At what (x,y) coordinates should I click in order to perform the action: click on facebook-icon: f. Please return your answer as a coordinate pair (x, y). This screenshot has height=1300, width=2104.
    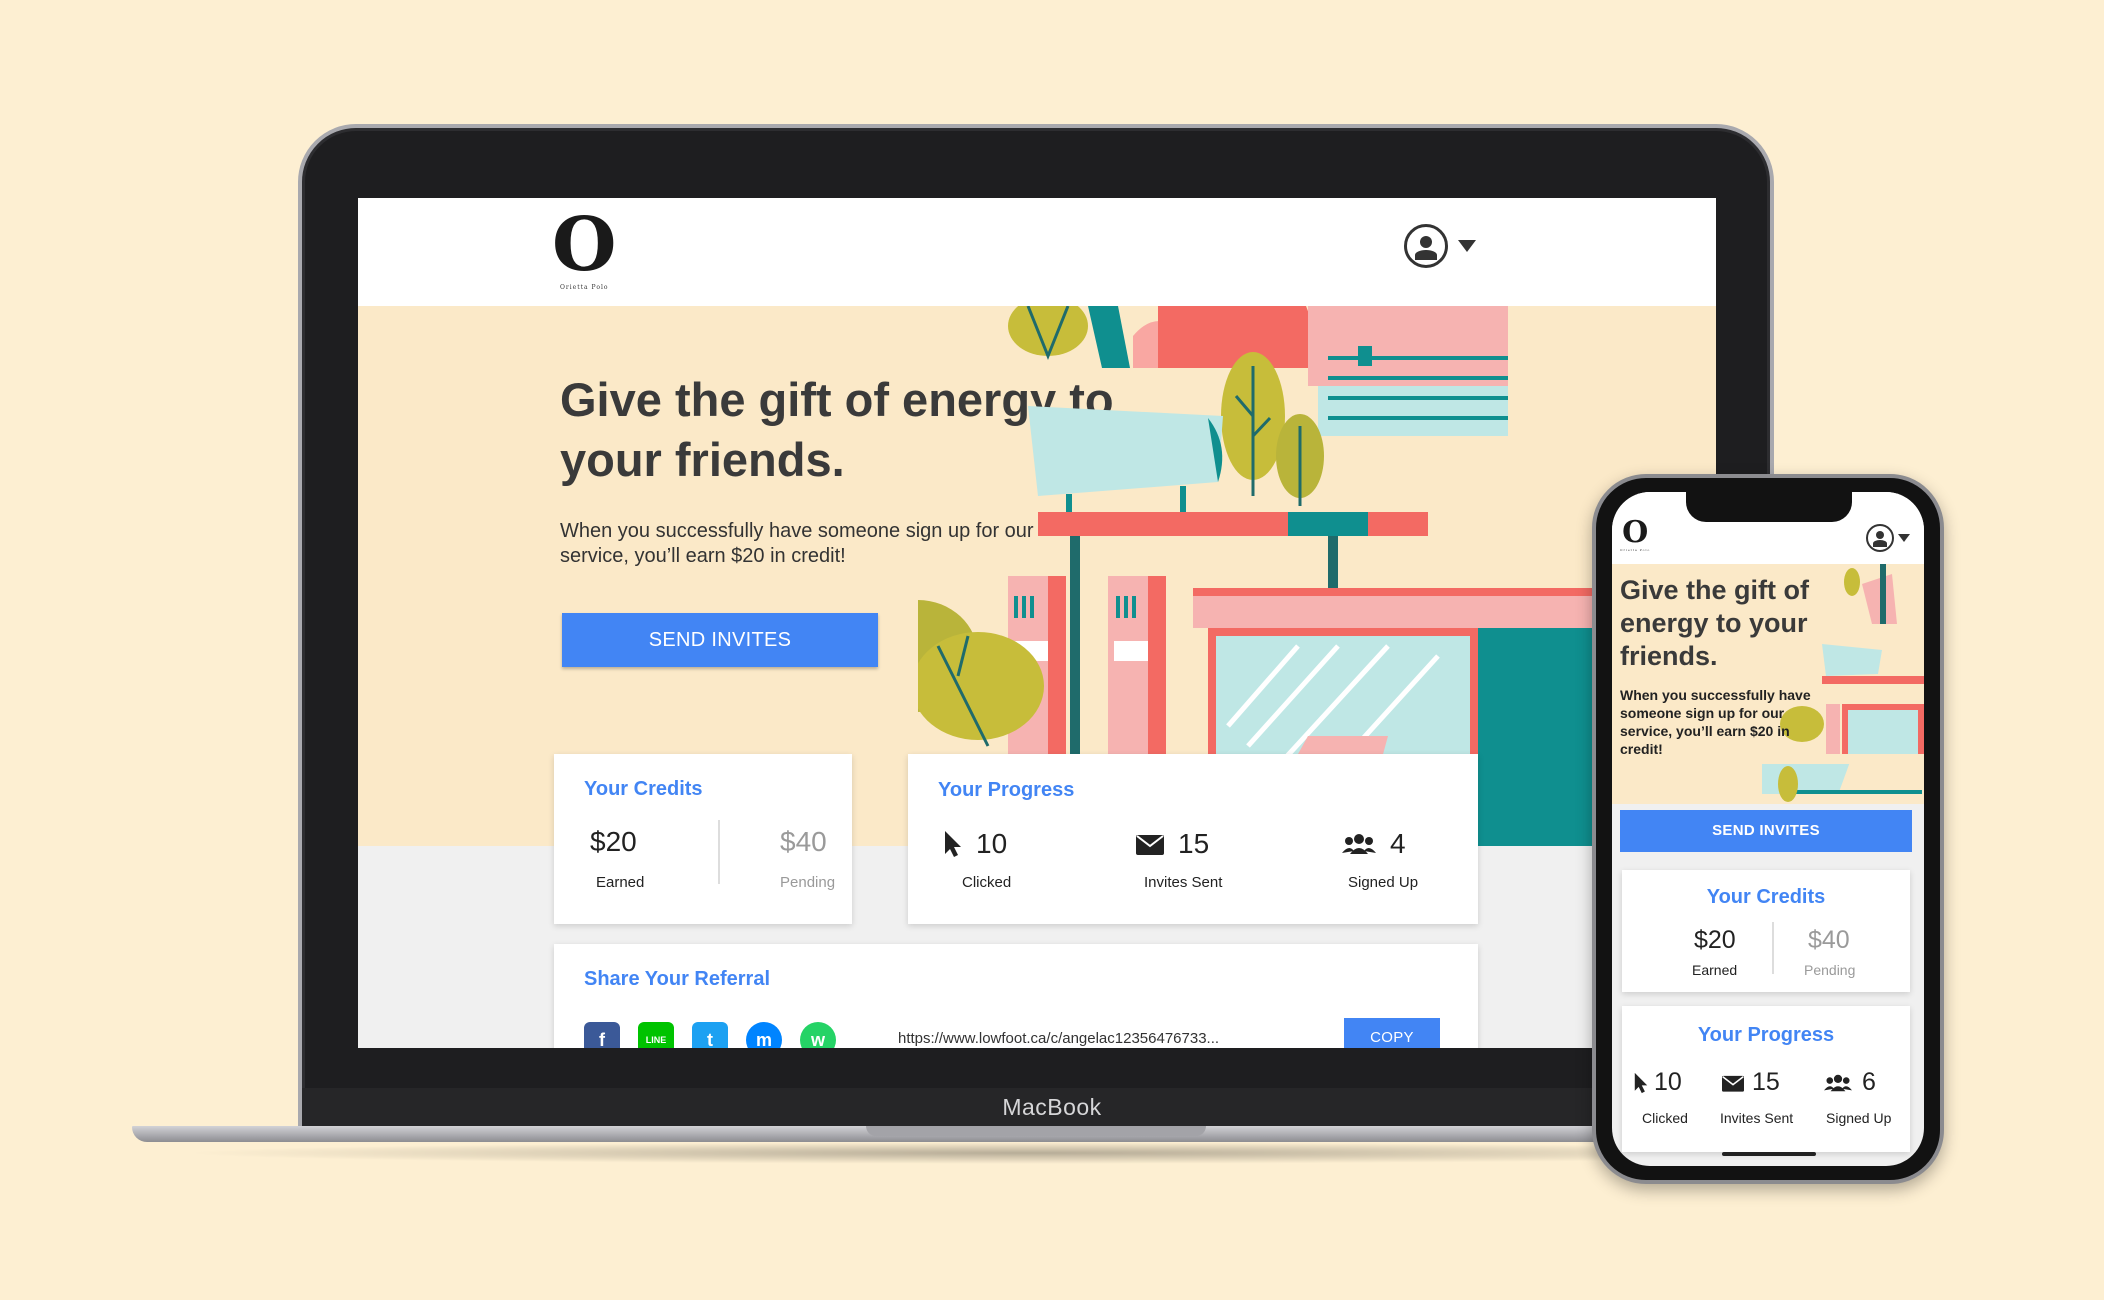
    Looking at the image, I should click on (602, 1035).